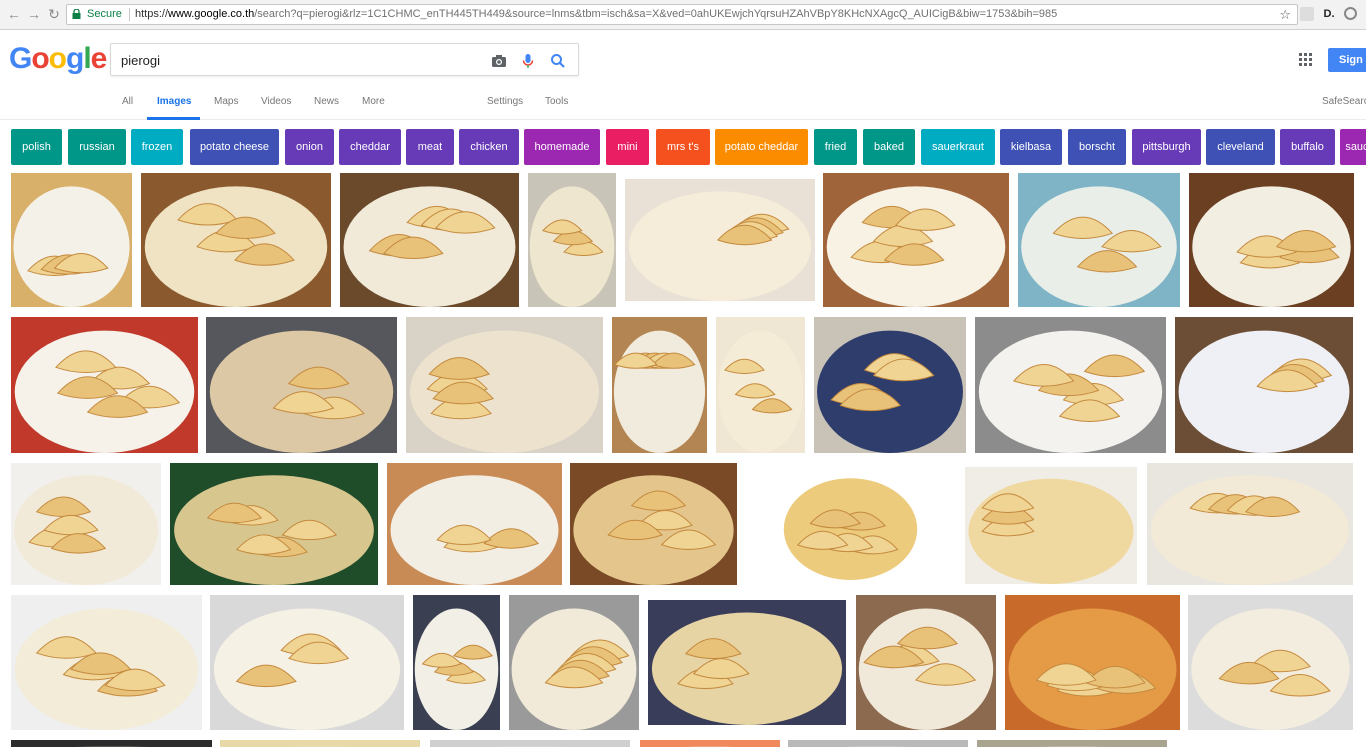 The height and width of the screenshot is (747, 1366). Describe the element at coordinates (36, 147) in the screenshot. I see `chip-polish: polish` at that location.